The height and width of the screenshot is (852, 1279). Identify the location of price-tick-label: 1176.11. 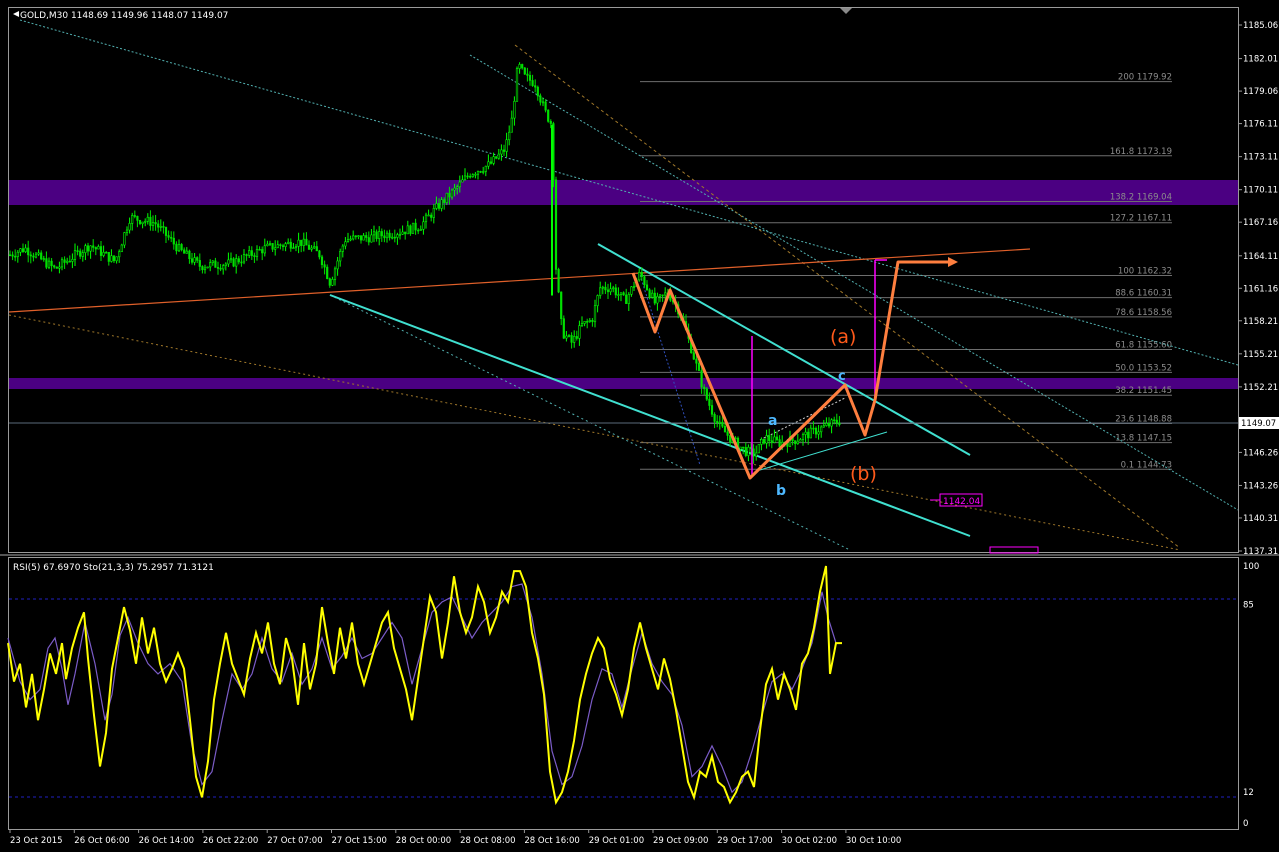
(1260, 125).